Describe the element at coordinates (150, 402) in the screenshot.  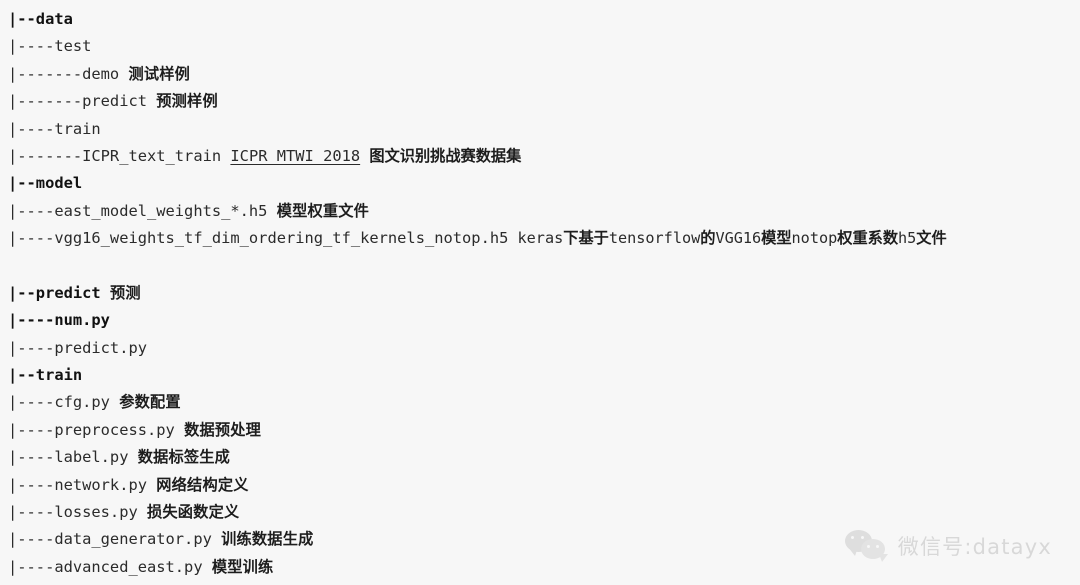
I see `tree-note: 参数配置` at that location.